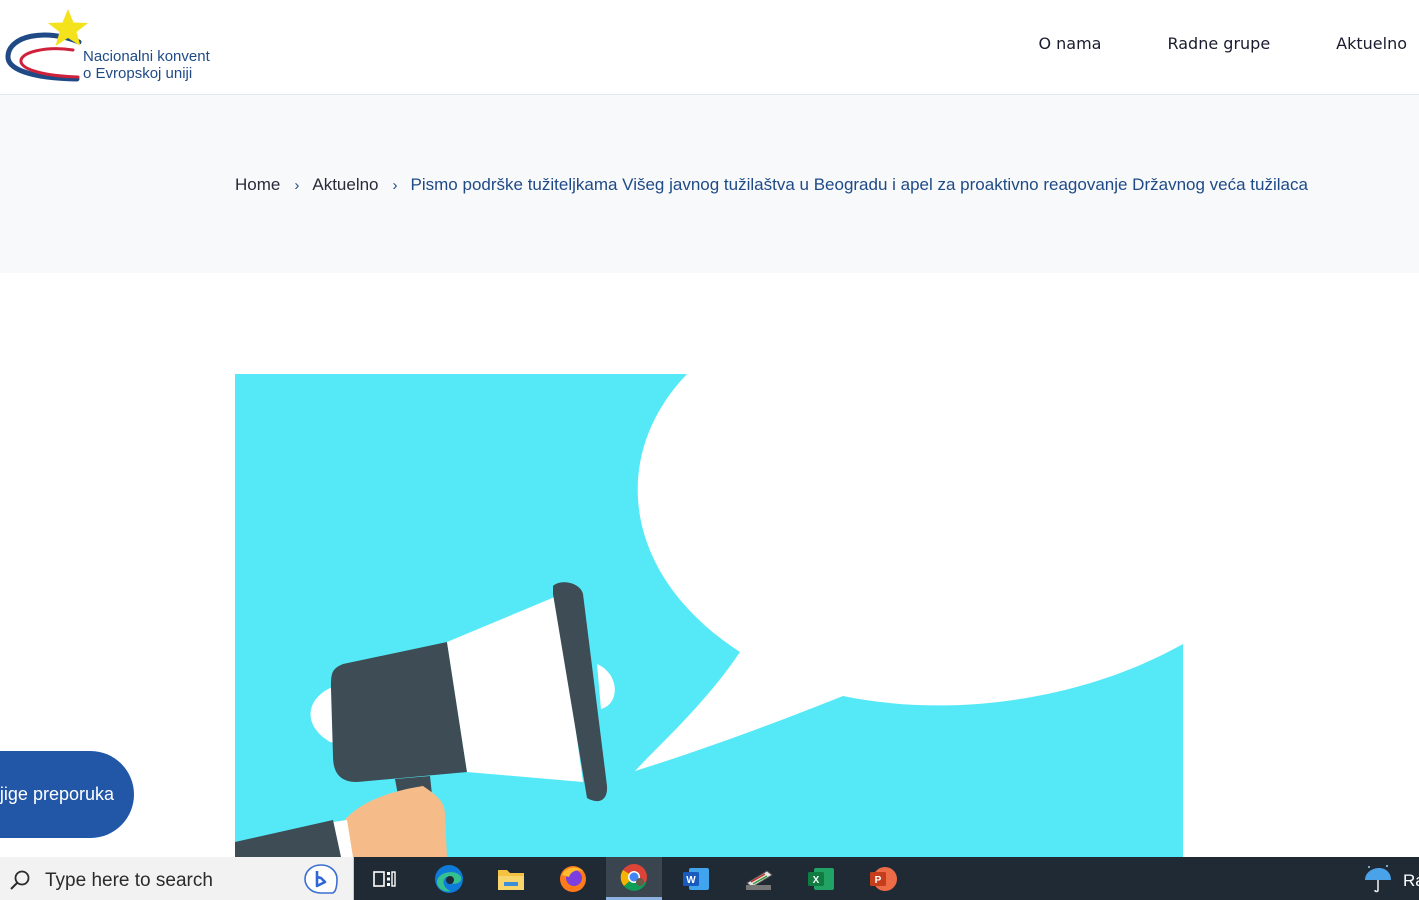  What do you see at coordinates (1371, 43) in the screenshot?
I see `nav-aktuelno: Aktuelno` at bounding box center [1371, 43].